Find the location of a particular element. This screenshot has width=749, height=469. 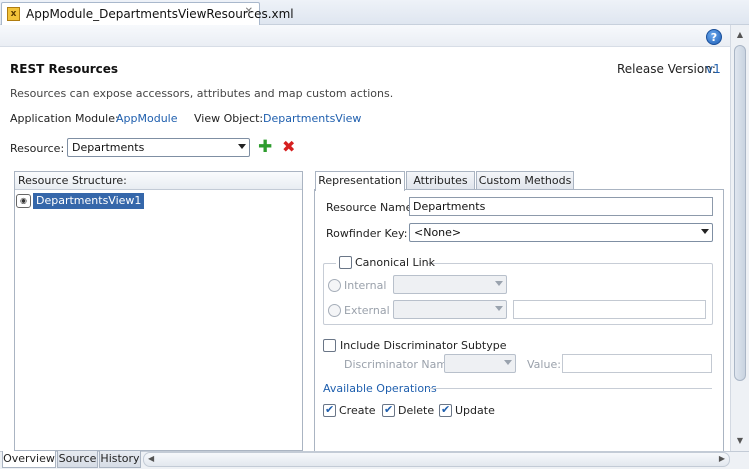

external-label: External is located at coordinates (367, 310).